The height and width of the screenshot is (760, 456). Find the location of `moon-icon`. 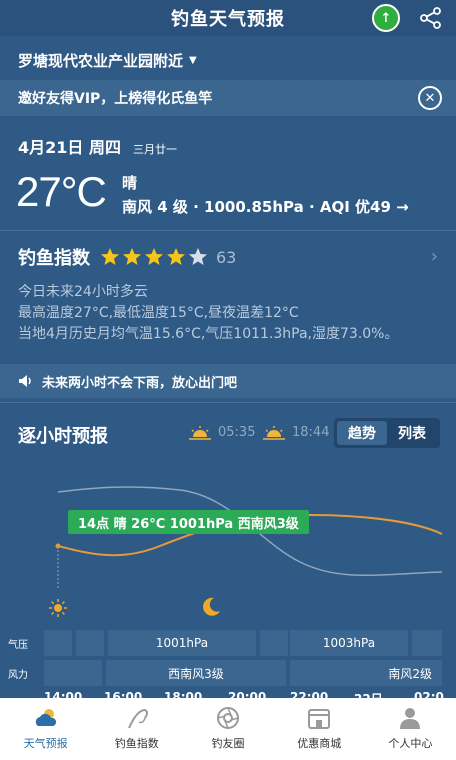

moon-icon is located at coordinates (211, 606).